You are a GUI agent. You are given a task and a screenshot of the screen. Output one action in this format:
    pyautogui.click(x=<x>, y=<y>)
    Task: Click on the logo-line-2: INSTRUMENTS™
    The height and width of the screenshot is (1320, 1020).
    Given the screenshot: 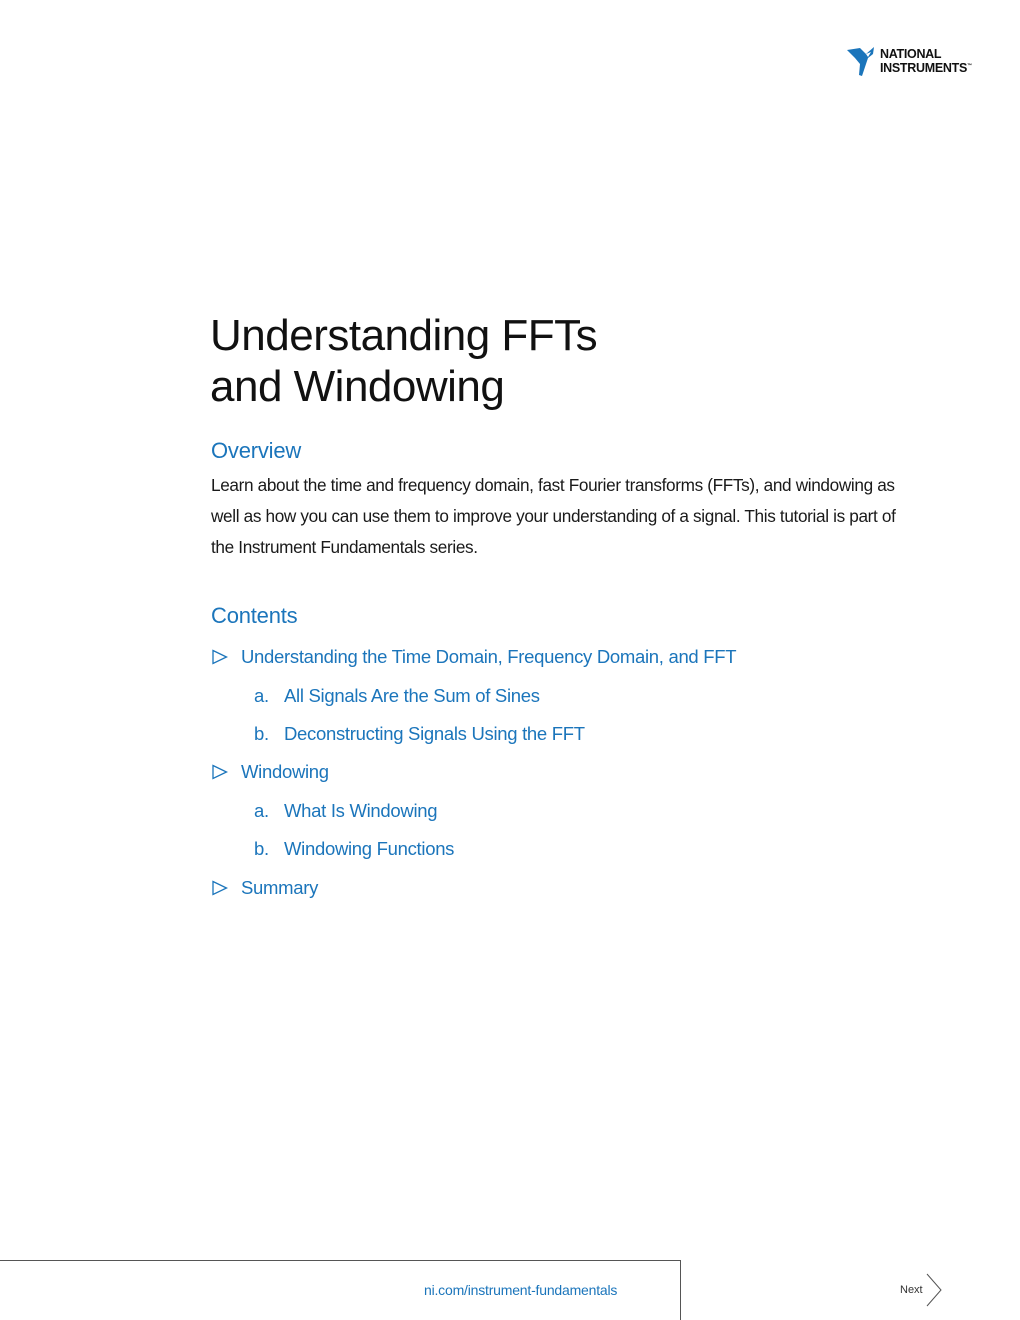 What is the action you would take?
    pyautogui.click(x=926, y=68)
    